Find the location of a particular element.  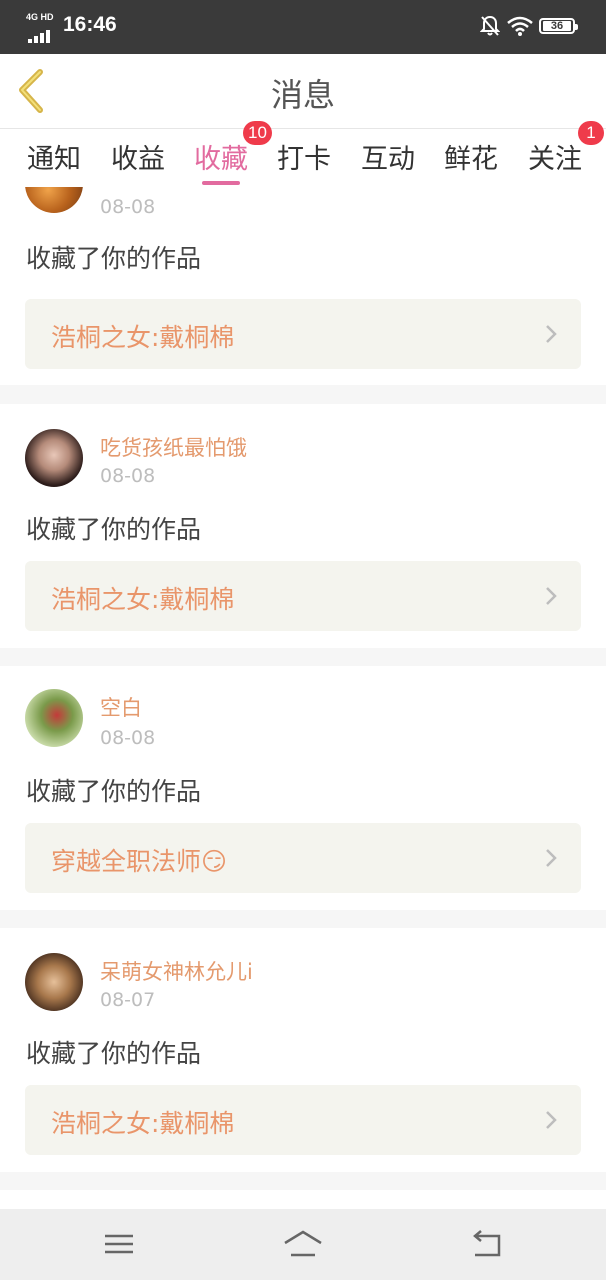

follow-badge: 1 is located at coordinates (591, 133).